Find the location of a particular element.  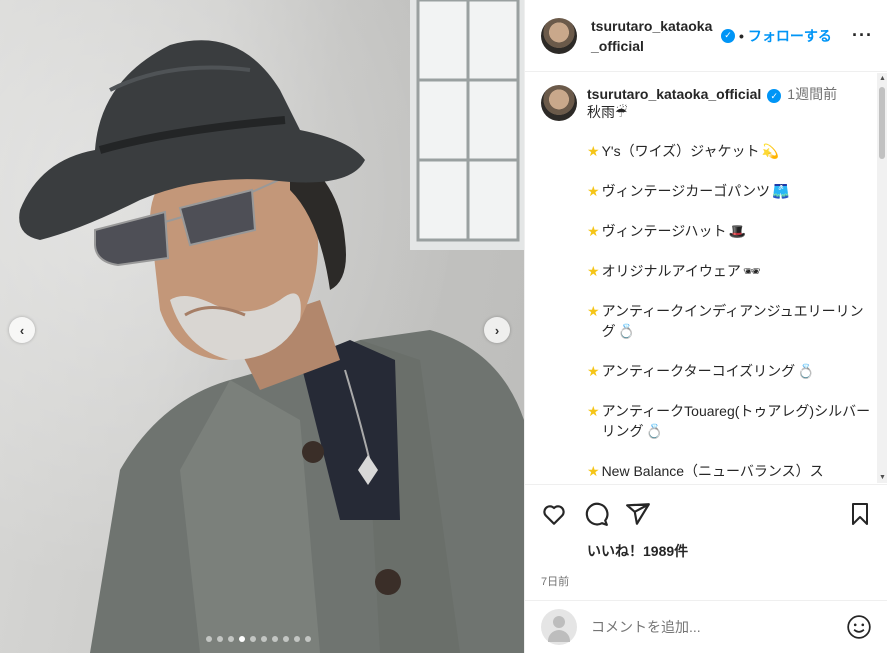

caption-item: ★ アンティークターコイズリング 💍 is located at coordinates (732, 371).